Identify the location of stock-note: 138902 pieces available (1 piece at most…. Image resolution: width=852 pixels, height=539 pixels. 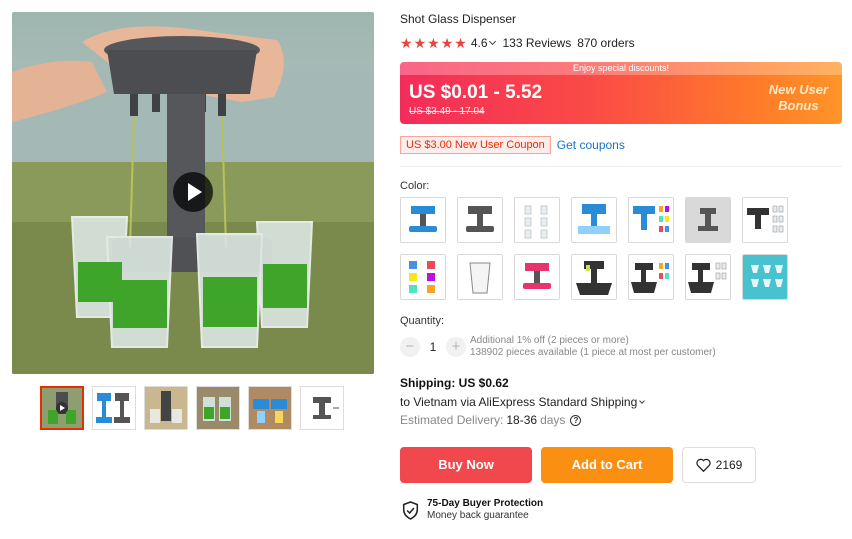
(593, 352).